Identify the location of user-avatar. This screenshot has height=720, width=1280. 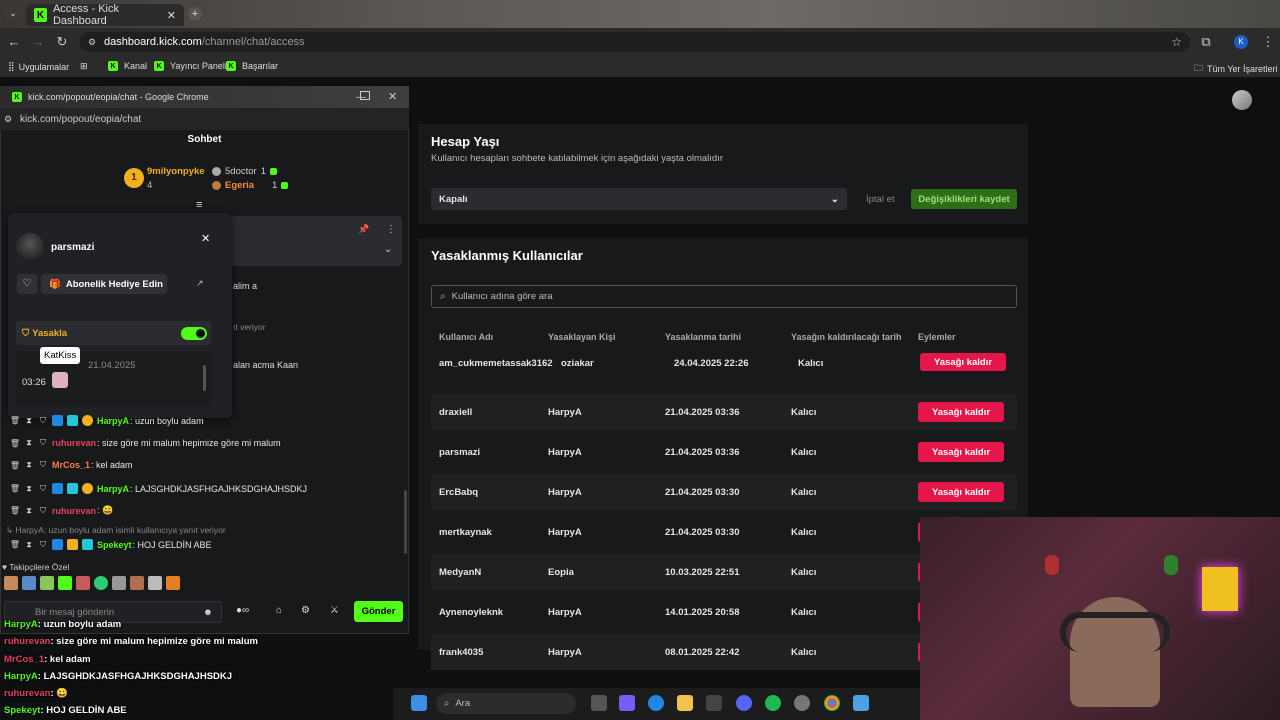
(1242, 100).